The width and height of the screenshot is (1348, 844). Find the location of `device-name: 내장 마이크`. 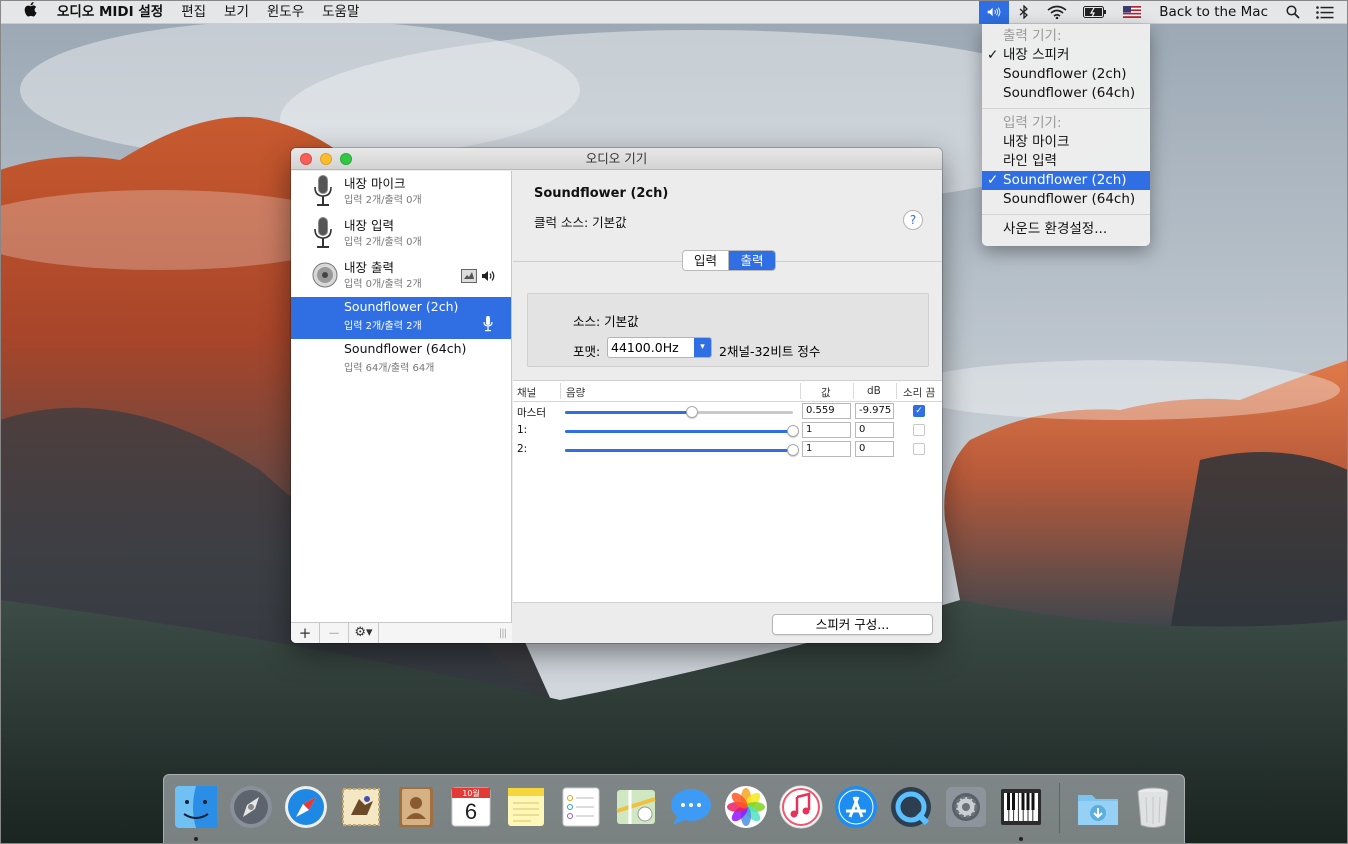

device-name: 내장 마이크 is located at coordinates (375, 183).